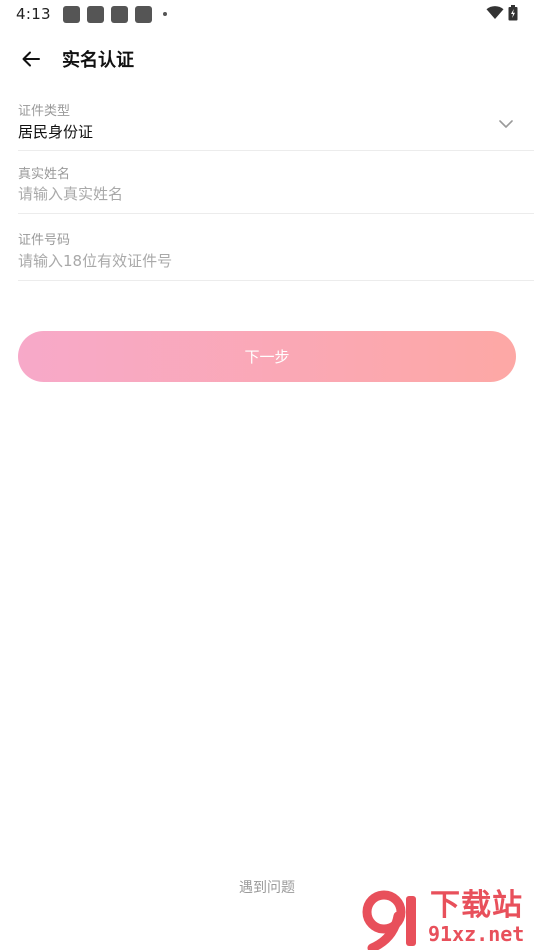 This screenshot has width=534, height=950. Describe the element at coordinates (389, 920) in the screenshot. I see `watermark-logo-icon` at that location.